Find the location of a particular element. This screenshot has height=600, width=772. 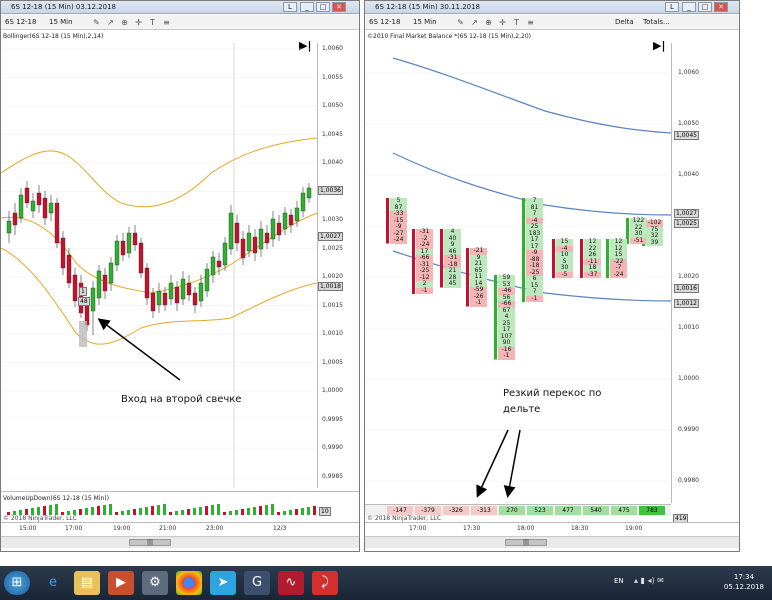

telegram-icon: ➤ is located at coordinates (223, 583).